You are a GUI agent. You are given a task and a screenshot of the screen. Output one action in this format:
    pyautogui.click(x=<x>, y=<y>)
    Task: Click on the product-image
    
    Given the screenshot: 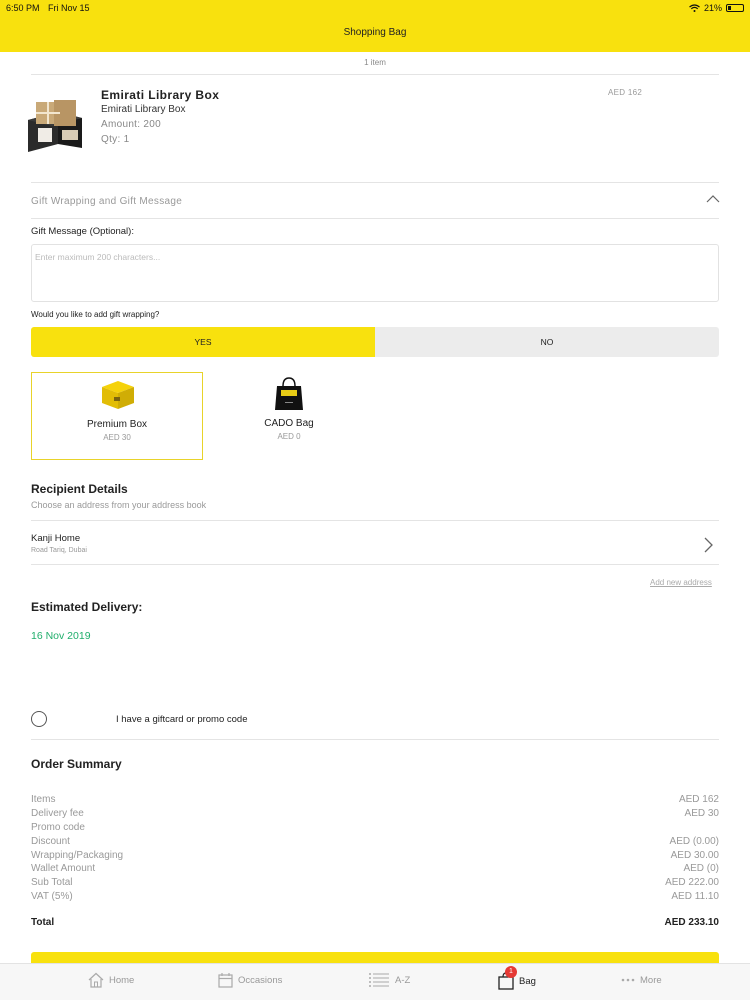 What is the action you would take?
    pyautogui.click(x=55, y=126)
    